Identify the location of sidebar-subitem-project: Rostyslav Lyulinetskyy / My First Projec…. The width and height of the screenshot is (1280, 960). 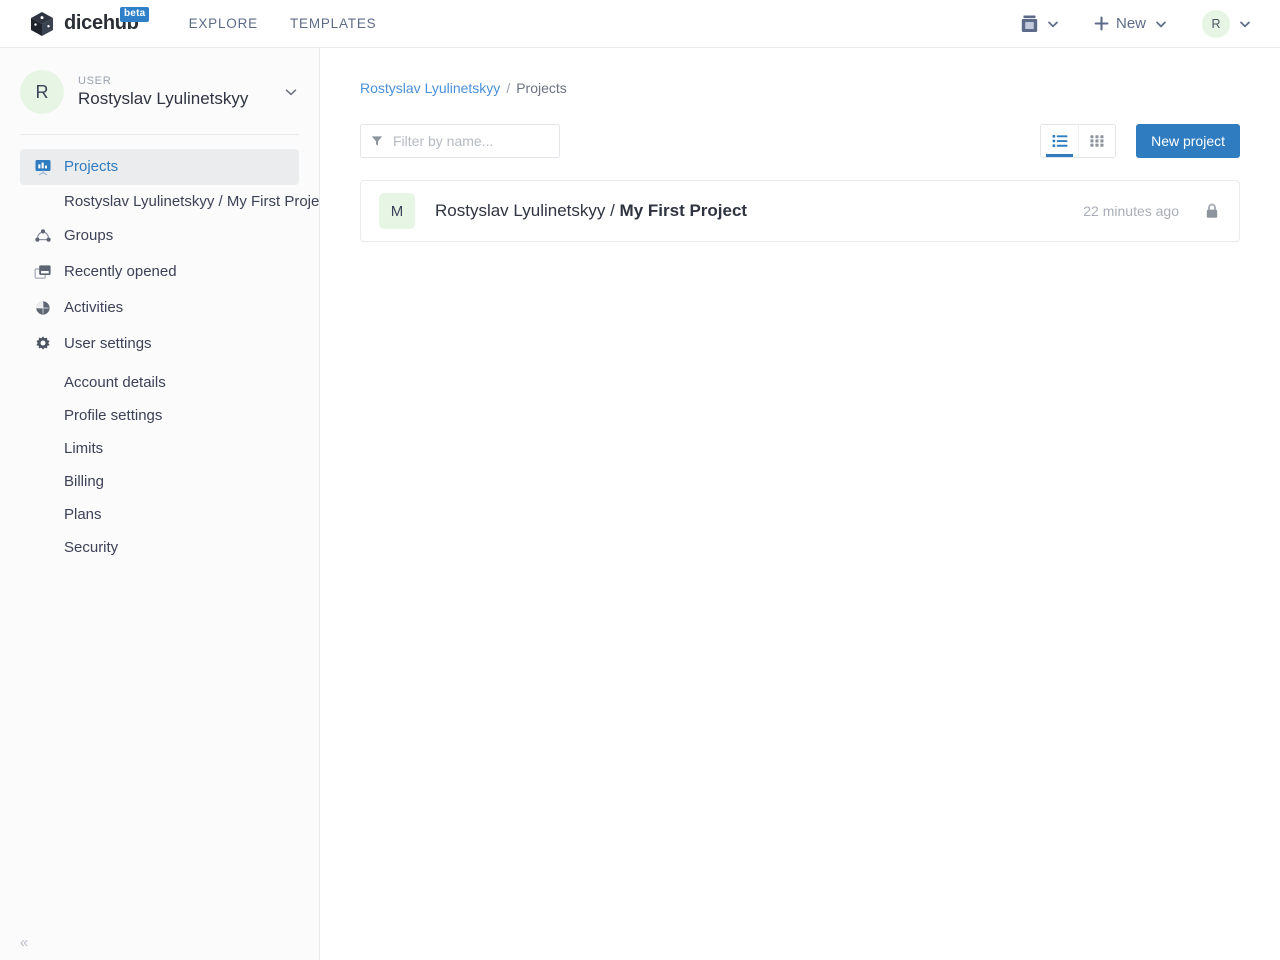
(159, 201).